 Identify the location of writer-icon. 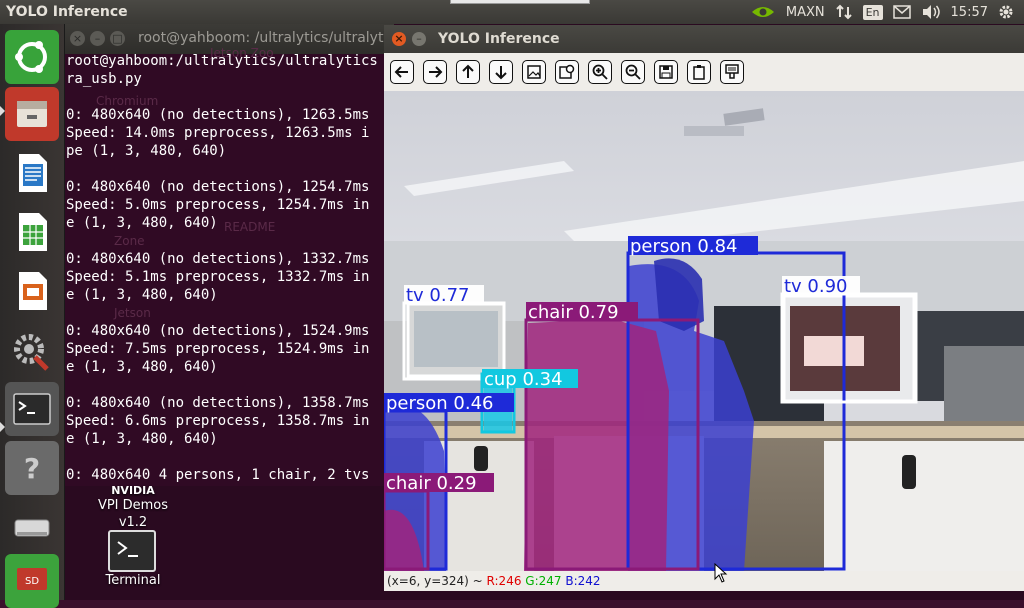
(32, 173).